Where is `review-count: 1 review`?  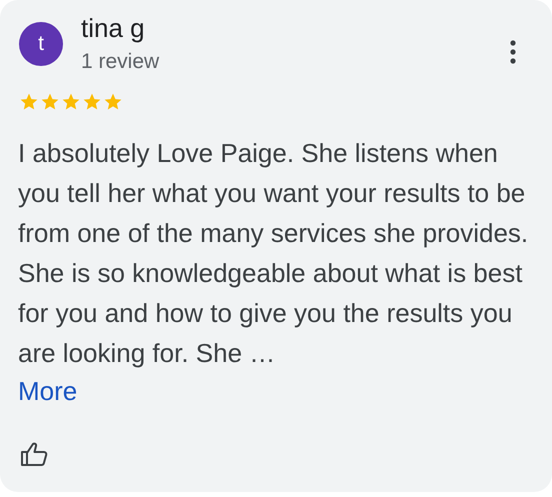 review-count: 1 review is located at coordinates (120, 62).